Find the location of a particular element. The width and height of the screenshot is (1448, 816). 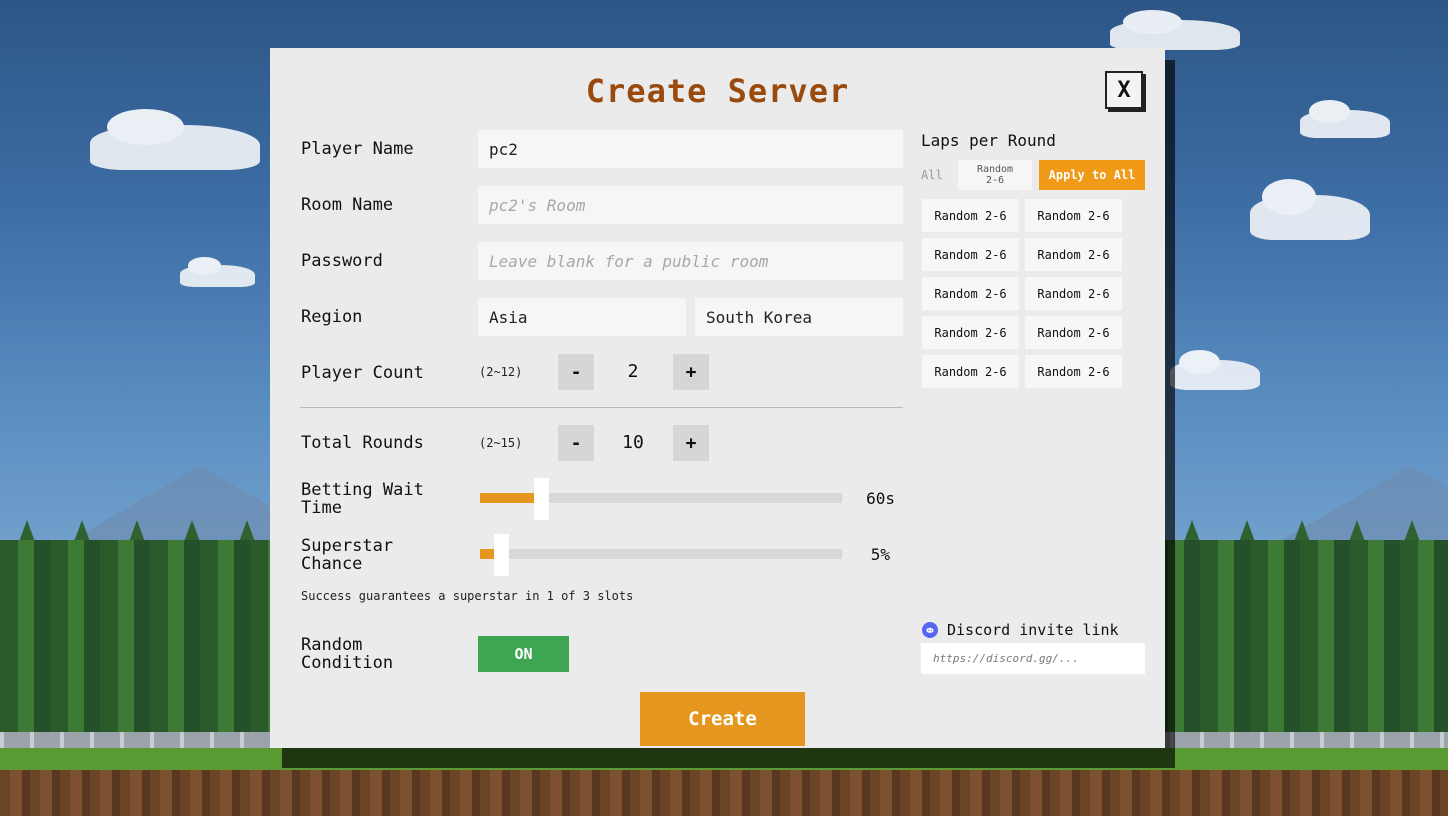

laps-all-random-select: Random 2-6 is located at coordinates (995, 175).